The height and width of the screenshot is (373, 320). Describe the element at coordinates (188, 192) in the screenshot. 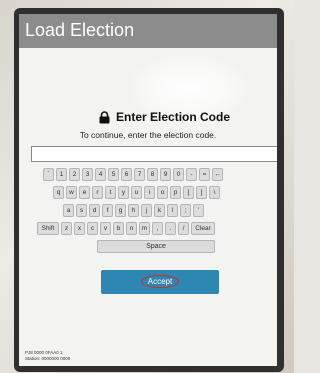

I see `key-left-bracket: [` at that location.